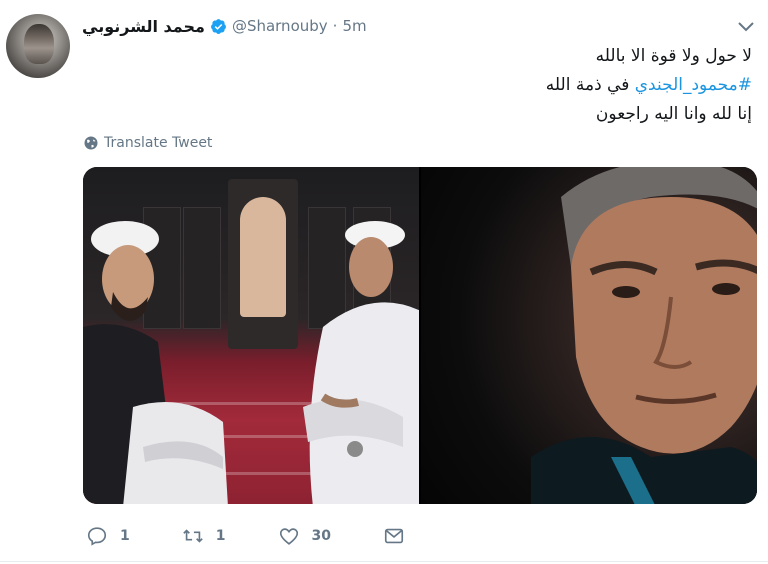  What do you see at coordinates (384, 561) in the screenshot?
I see `divider` at bounding box center [384, 561].